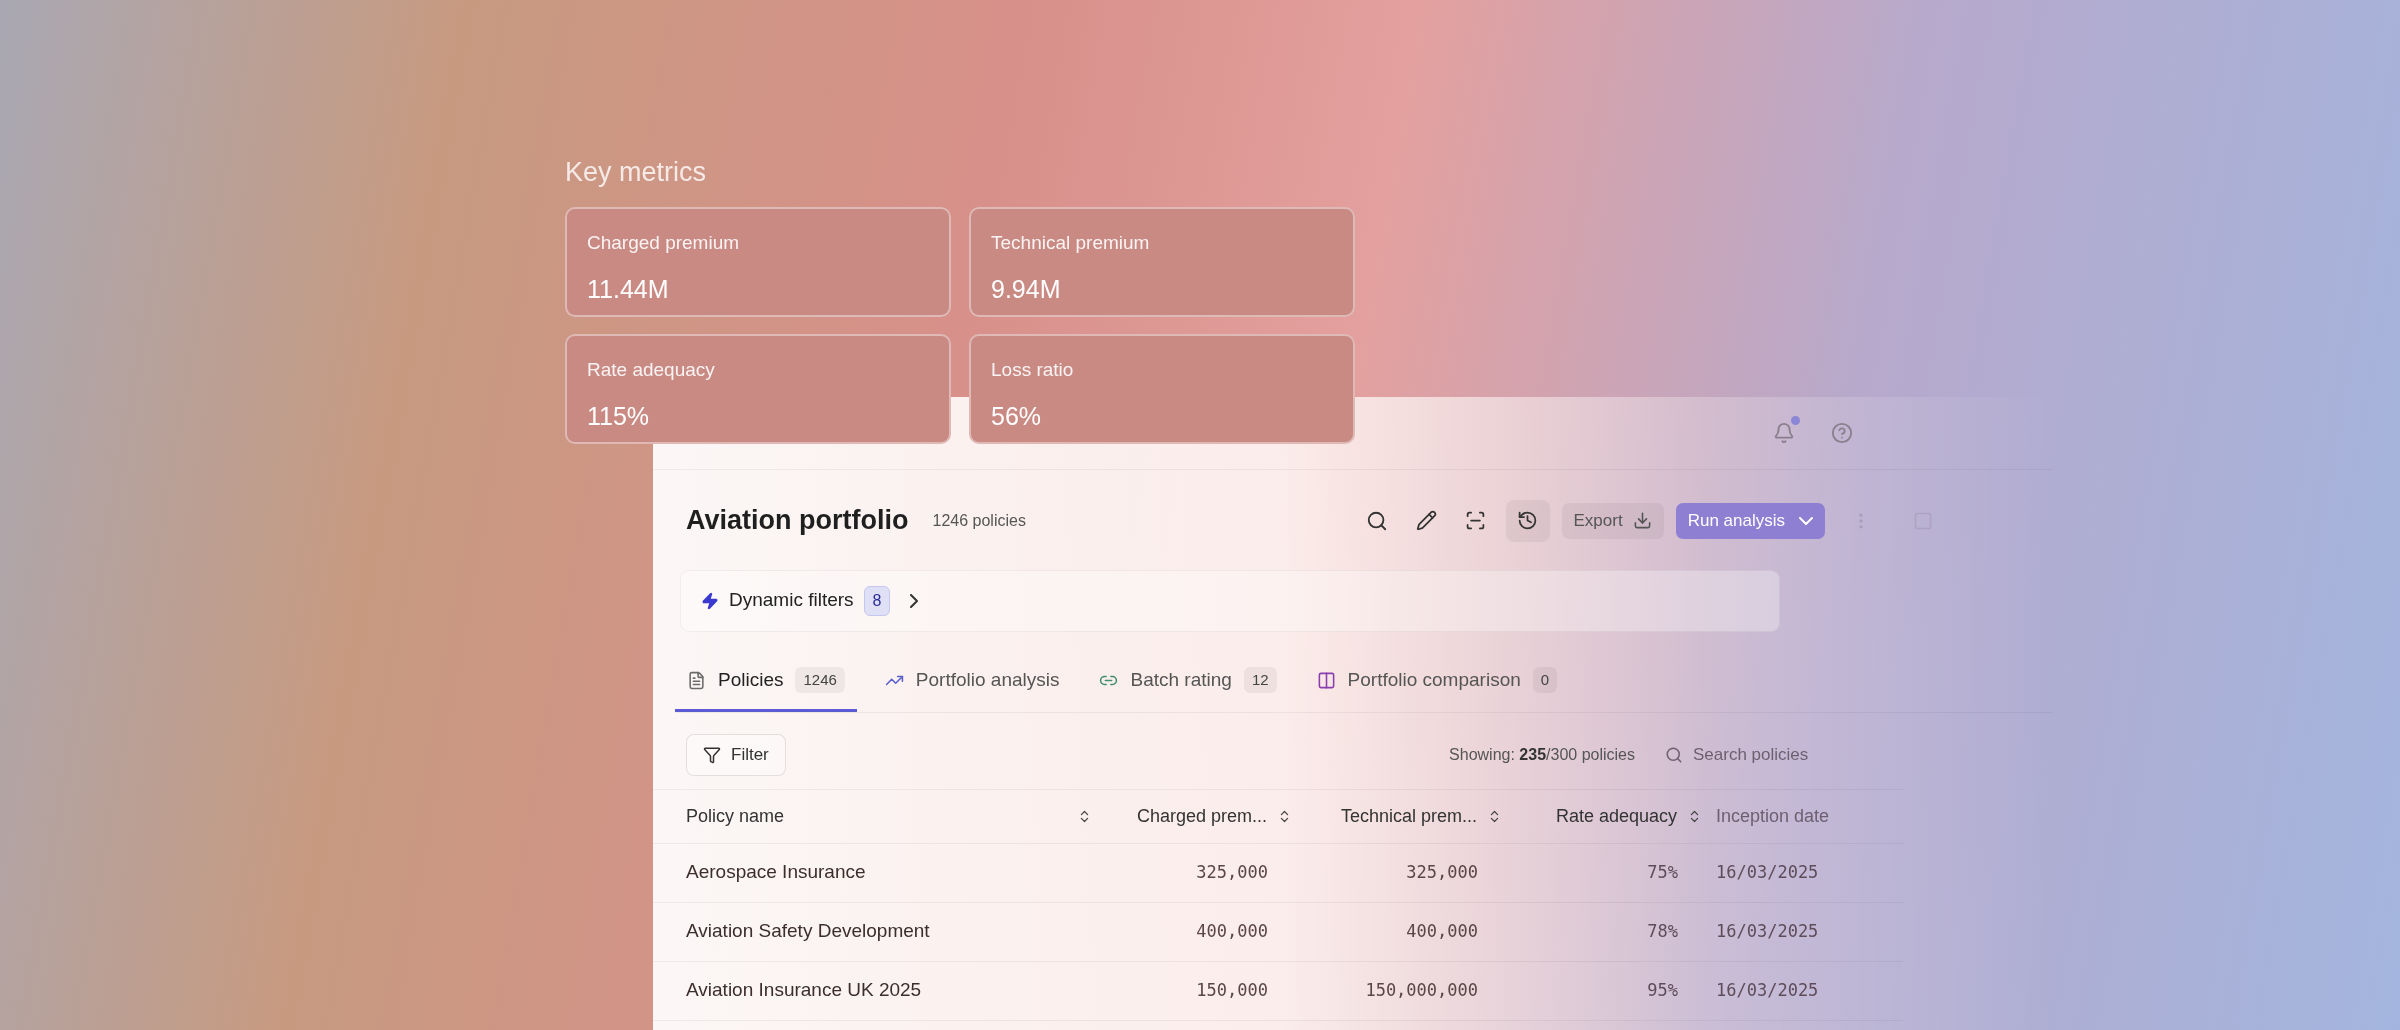 This screenshot has height=1030, width=2400. Describe the element at coordinates (1806, 520) in the screenshot. I see `chevron-down-icon` at that location.